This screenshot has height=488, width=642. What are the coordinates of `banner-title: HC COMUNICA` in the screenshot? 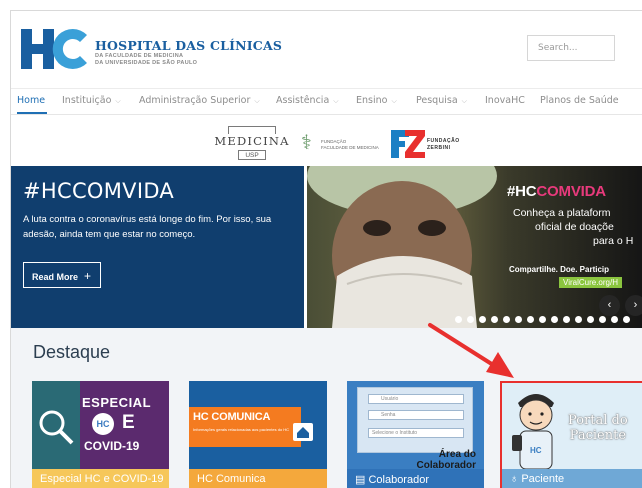 It's located at (232, 417).